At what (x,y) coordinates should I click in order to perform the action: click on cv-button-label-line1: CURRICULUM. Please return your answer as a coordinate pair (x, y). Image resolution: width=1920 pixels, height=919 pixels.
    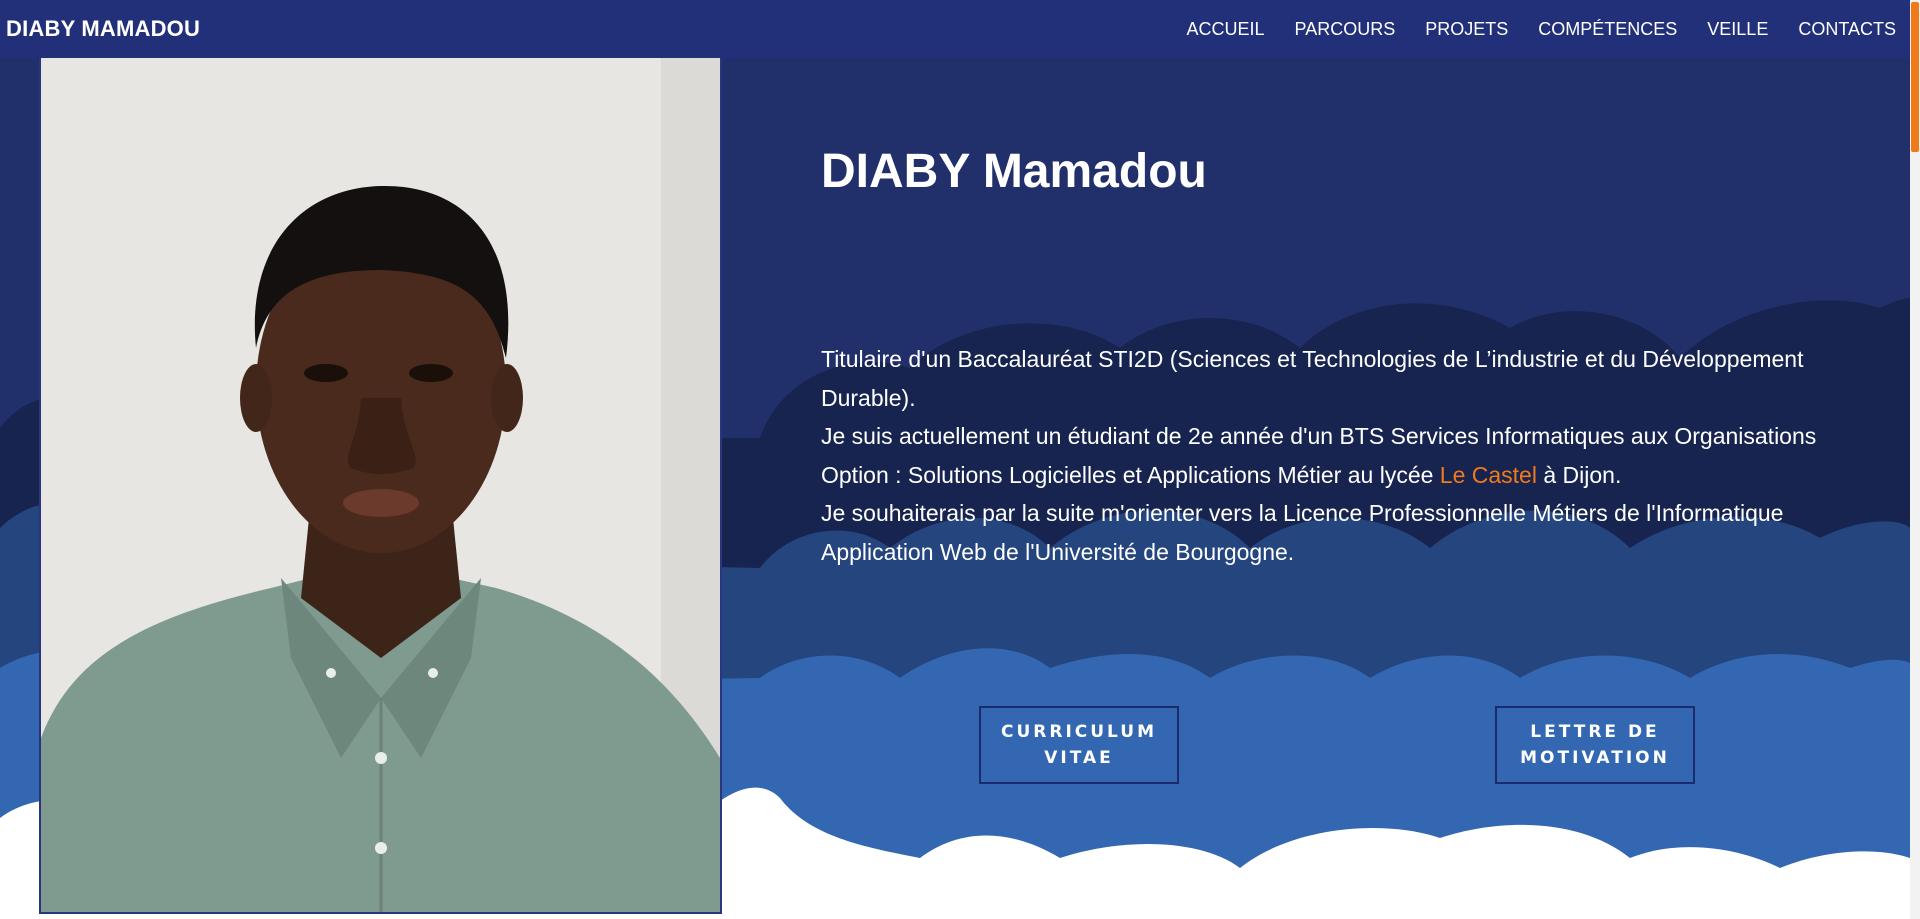
    Looking at the image, I should click on (1078, 732).